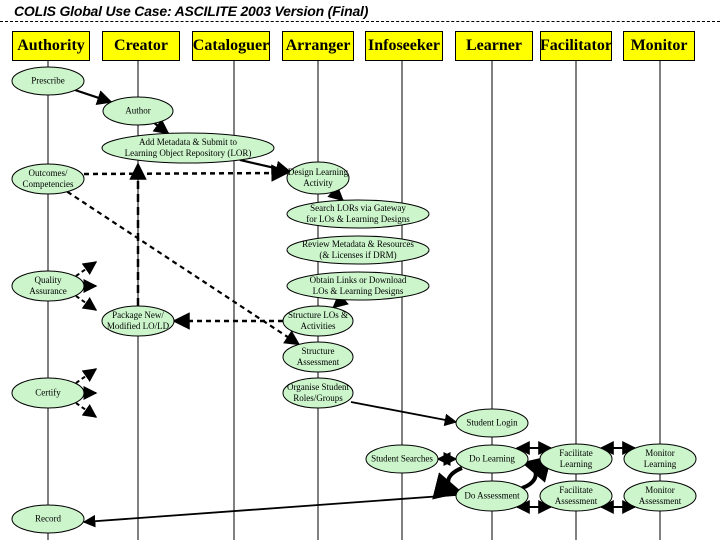  What do you see at coordinates (660, 495) in the screenshot?
I see `use-case-label-monitor-assessment: Monitor Assessment` at bounding box center [660, 495].